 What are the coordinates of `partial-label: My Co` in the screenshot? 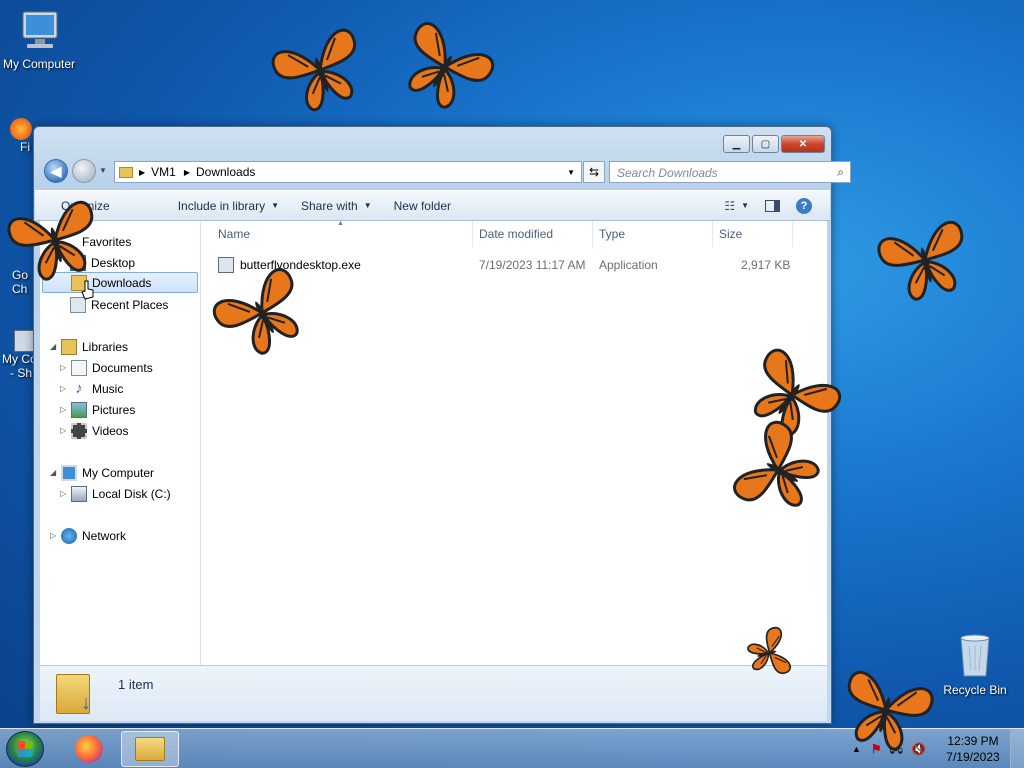 It's located at (19, 359).